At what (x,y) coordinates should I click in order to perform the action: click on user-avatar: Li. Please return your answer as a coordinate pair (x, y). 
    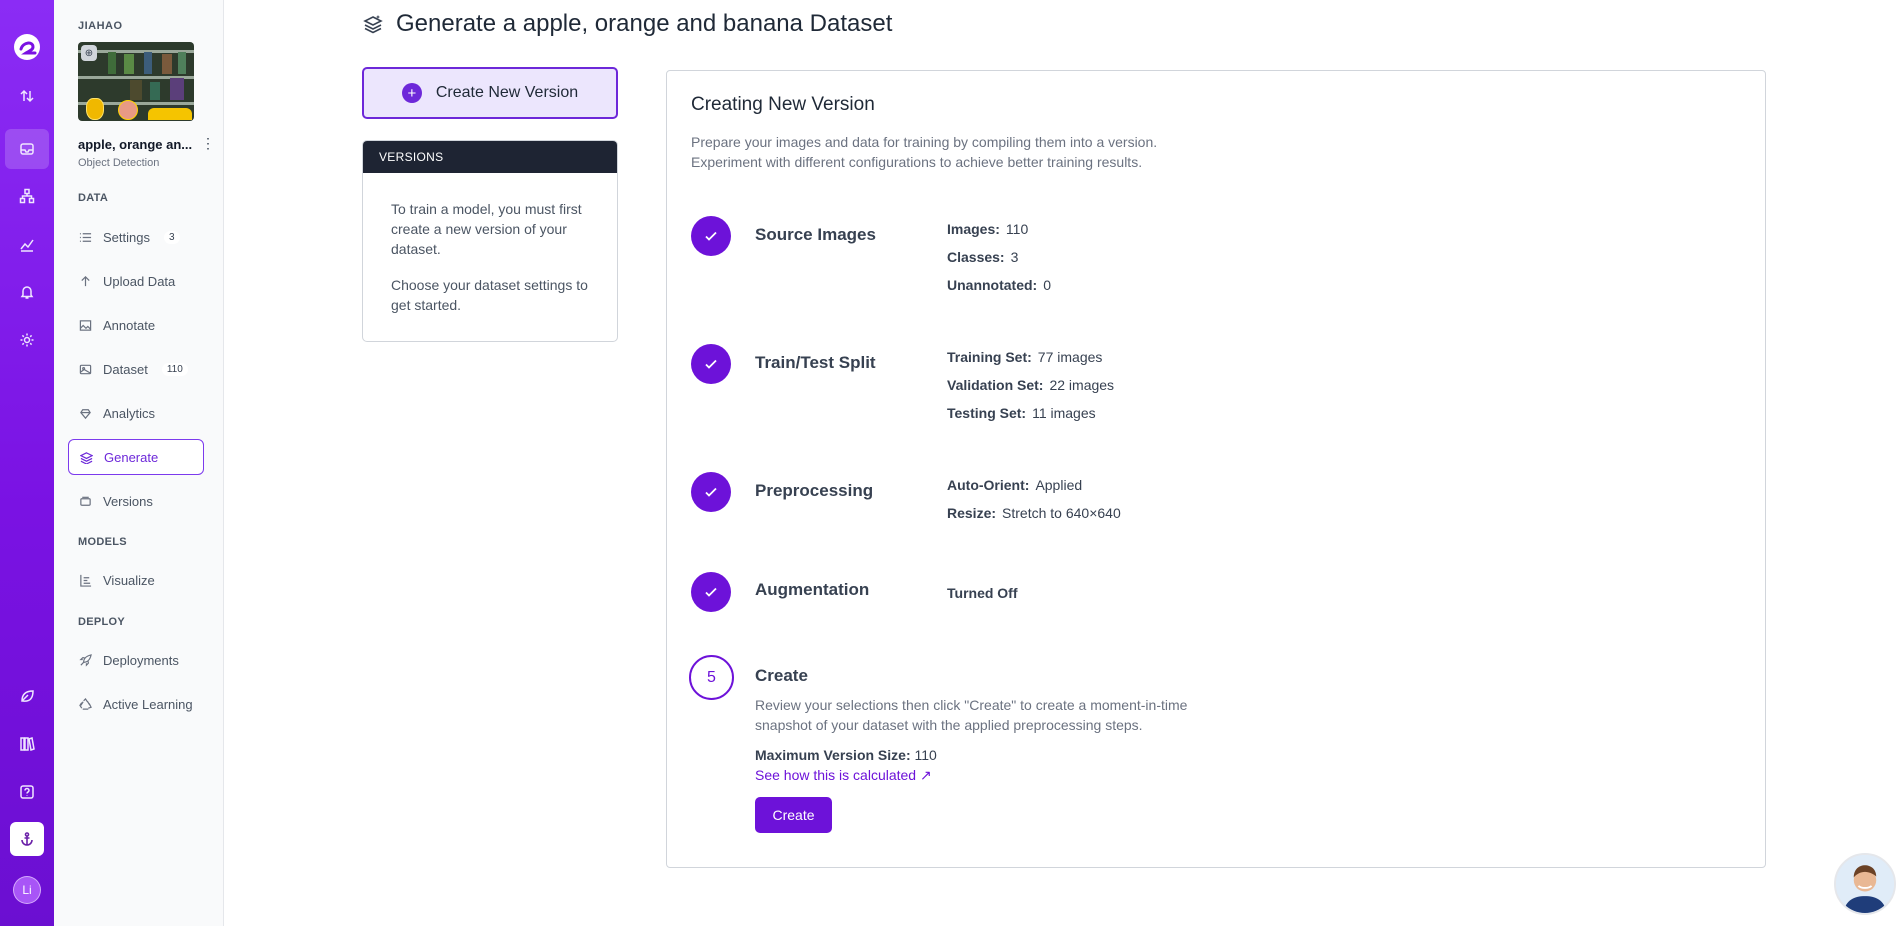
    Looking at the image, I should click on (27, 890).